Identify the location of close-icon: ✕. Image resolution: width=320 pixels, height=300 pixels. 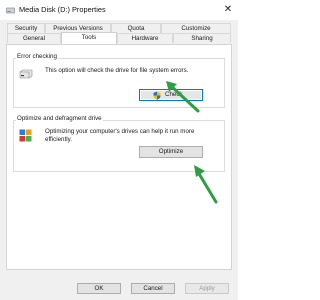
(228, 9).